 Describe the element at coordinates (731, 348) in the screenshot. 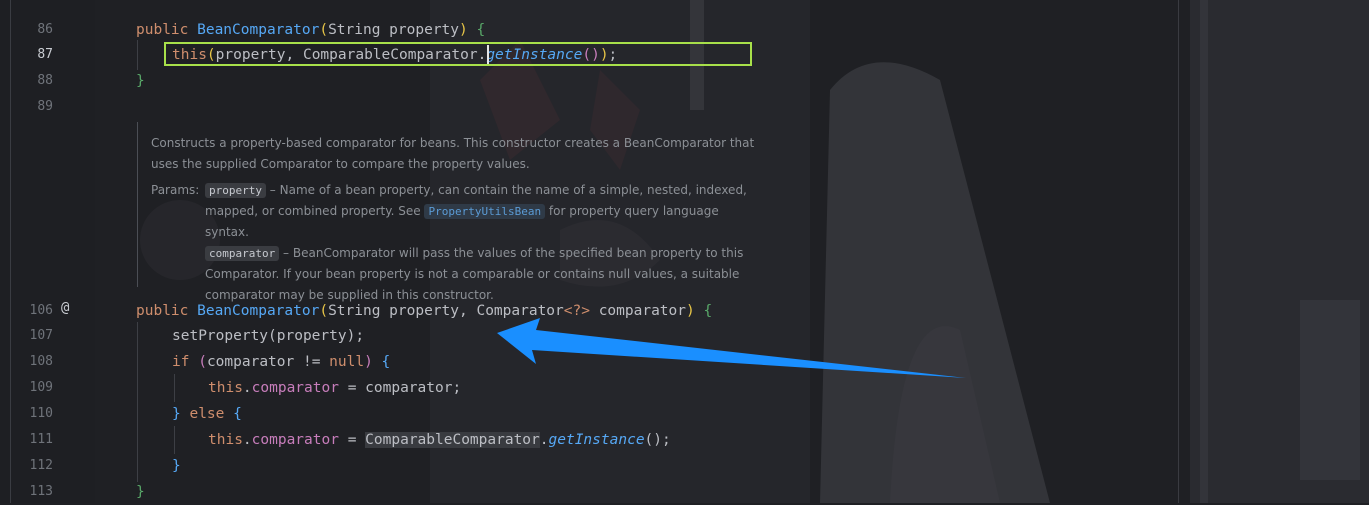

I see `annotation-arrow-icon` at that location.